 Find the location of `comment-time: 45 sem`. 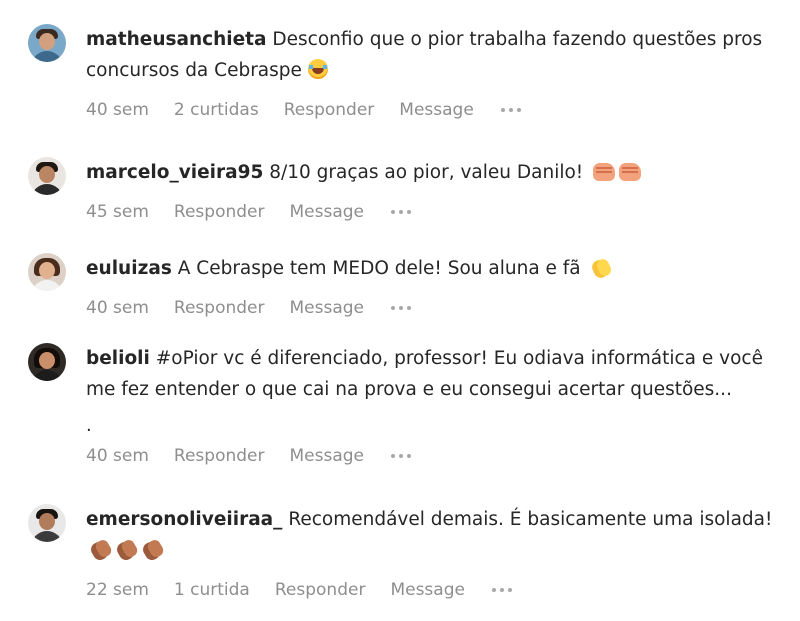

comment-time: 45 sem is located at coordinates (117, 212).